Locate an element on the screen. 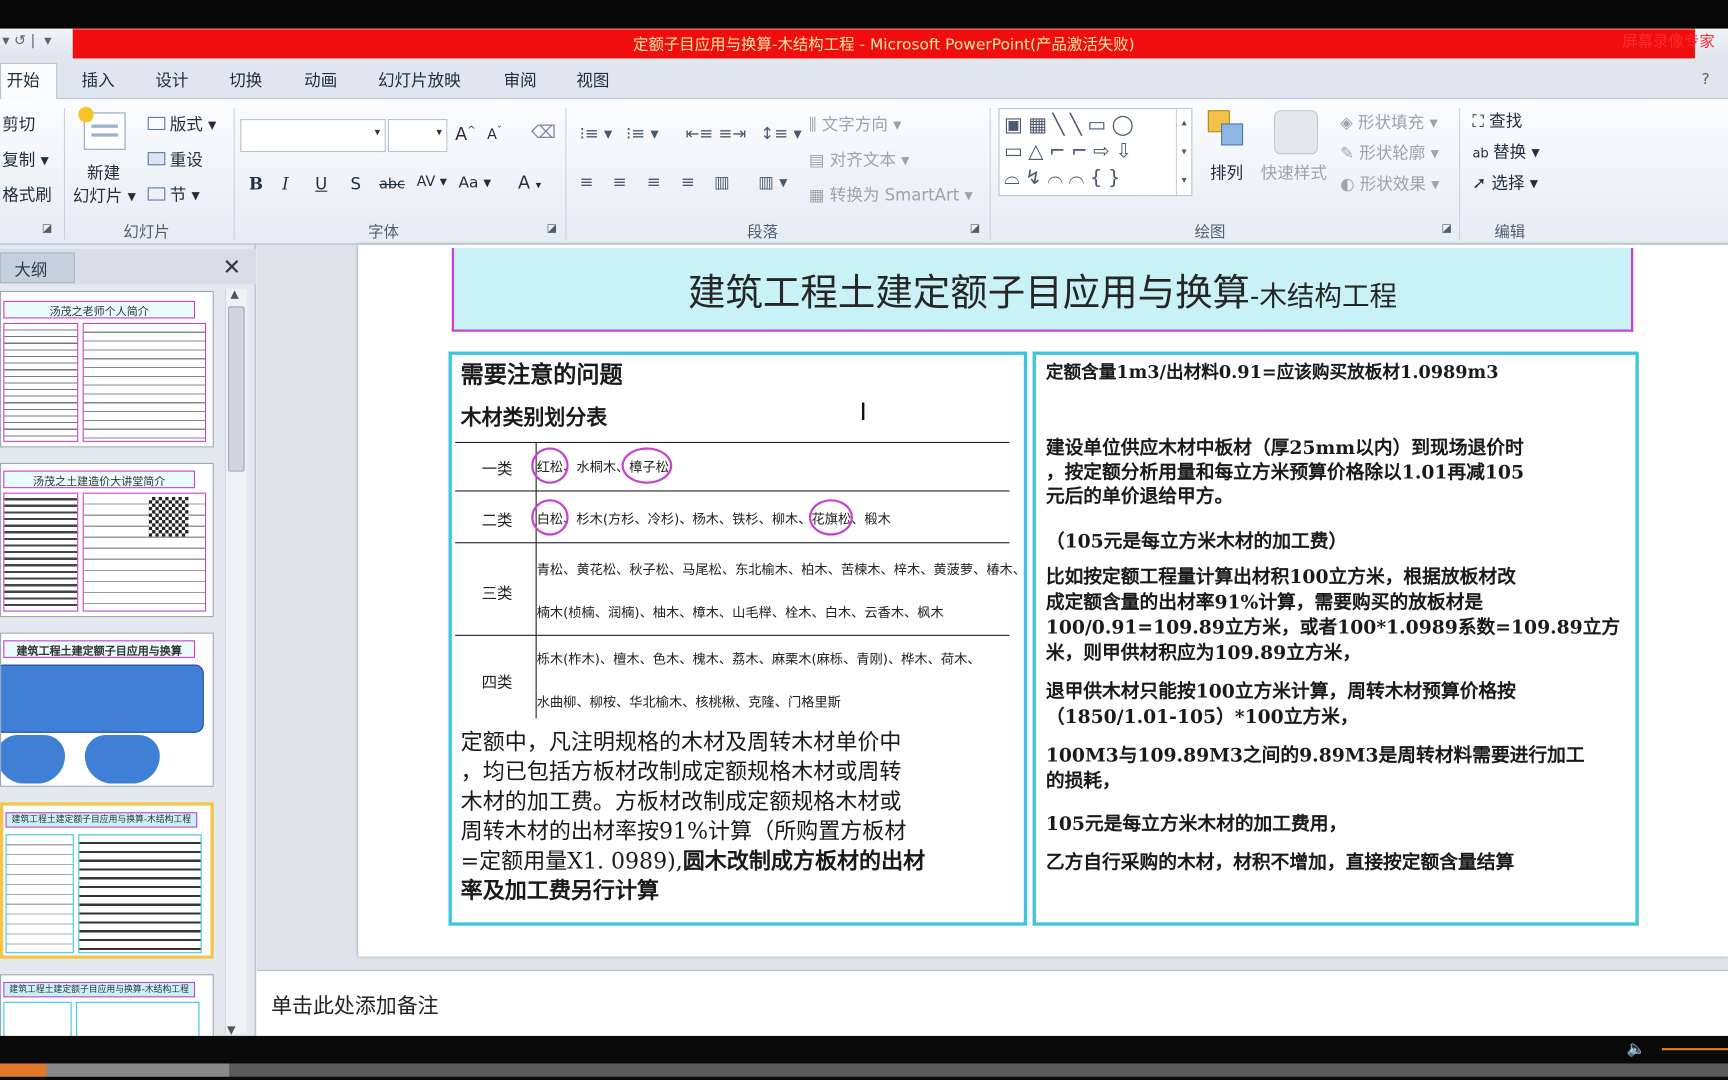 The height and width of the screenshot is (1080, 1728). drawing-launcher-icon: ◪ is located at coordinates (1446, 229).